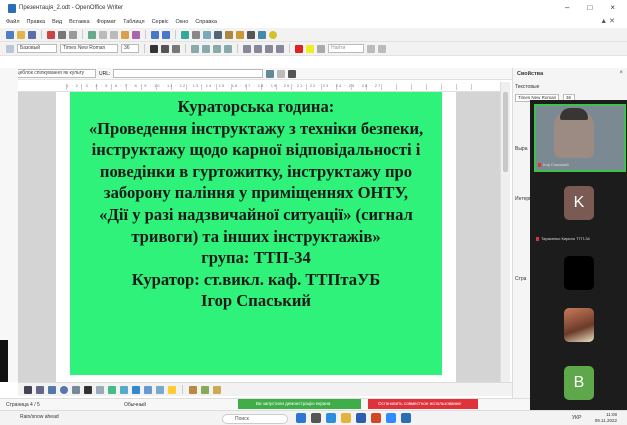  What do you see at coordinates (206, 48) in the screenshot?
I see `align-center-icon` at bounding box center [206, 48].